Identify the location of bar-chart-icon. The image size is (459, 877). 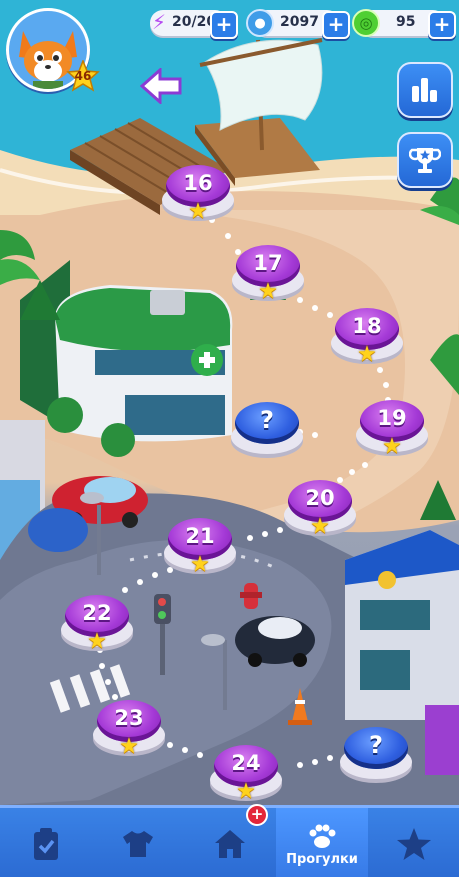
(424, 90).